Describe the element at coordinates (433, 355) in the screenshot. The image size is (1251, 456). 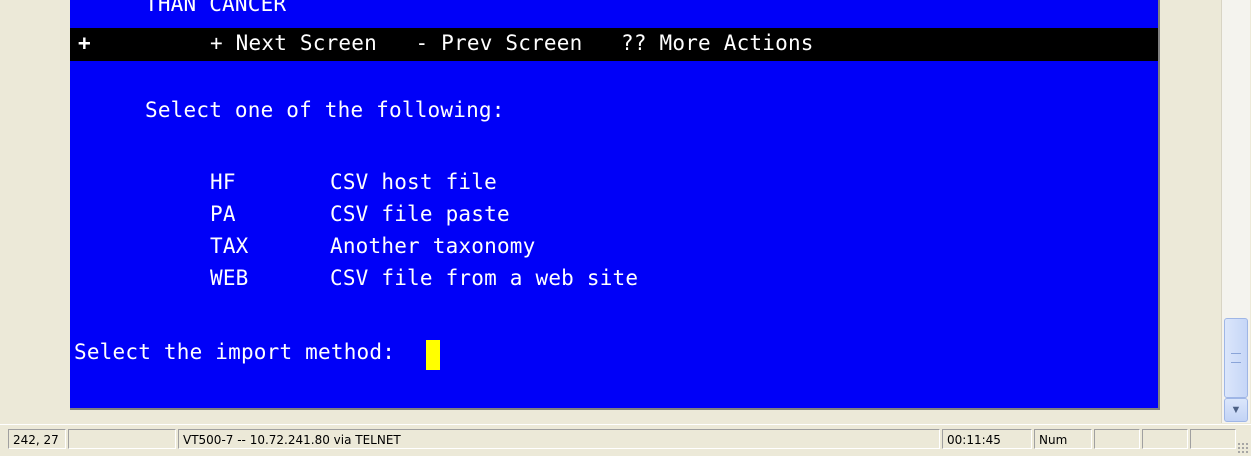
I see `text-cursor` at that location.